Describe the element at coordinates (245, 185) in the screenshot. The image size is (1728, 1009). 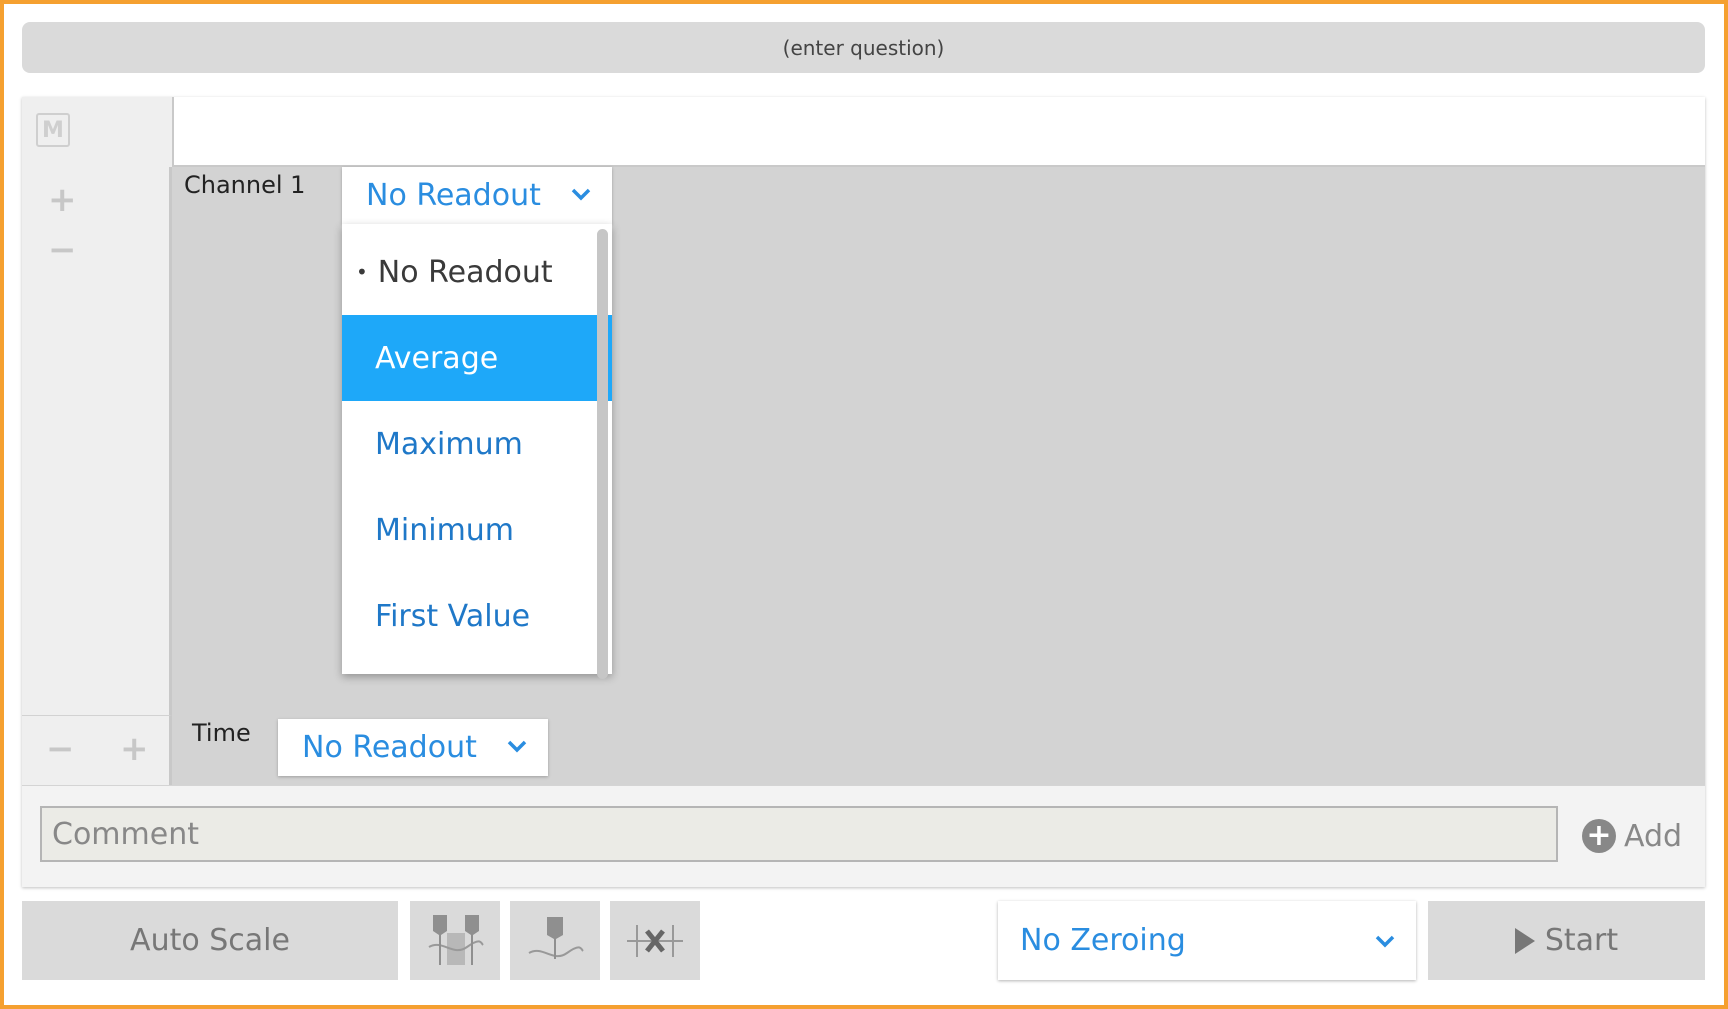
I see `channel-label: Channel 1` at that location.